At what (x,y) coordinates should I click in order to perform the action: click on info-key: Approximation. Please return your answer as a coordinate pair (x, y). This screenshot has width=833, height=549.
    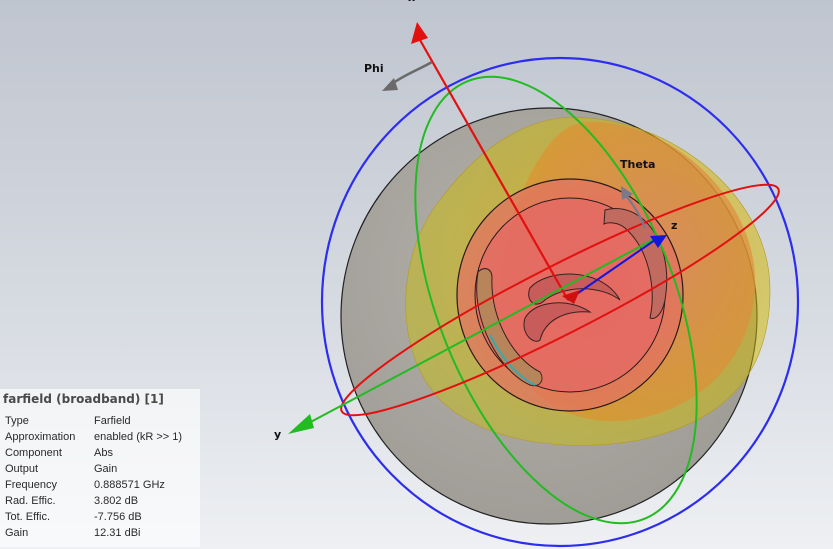
    Looking at the image, I should click on (40, 437).